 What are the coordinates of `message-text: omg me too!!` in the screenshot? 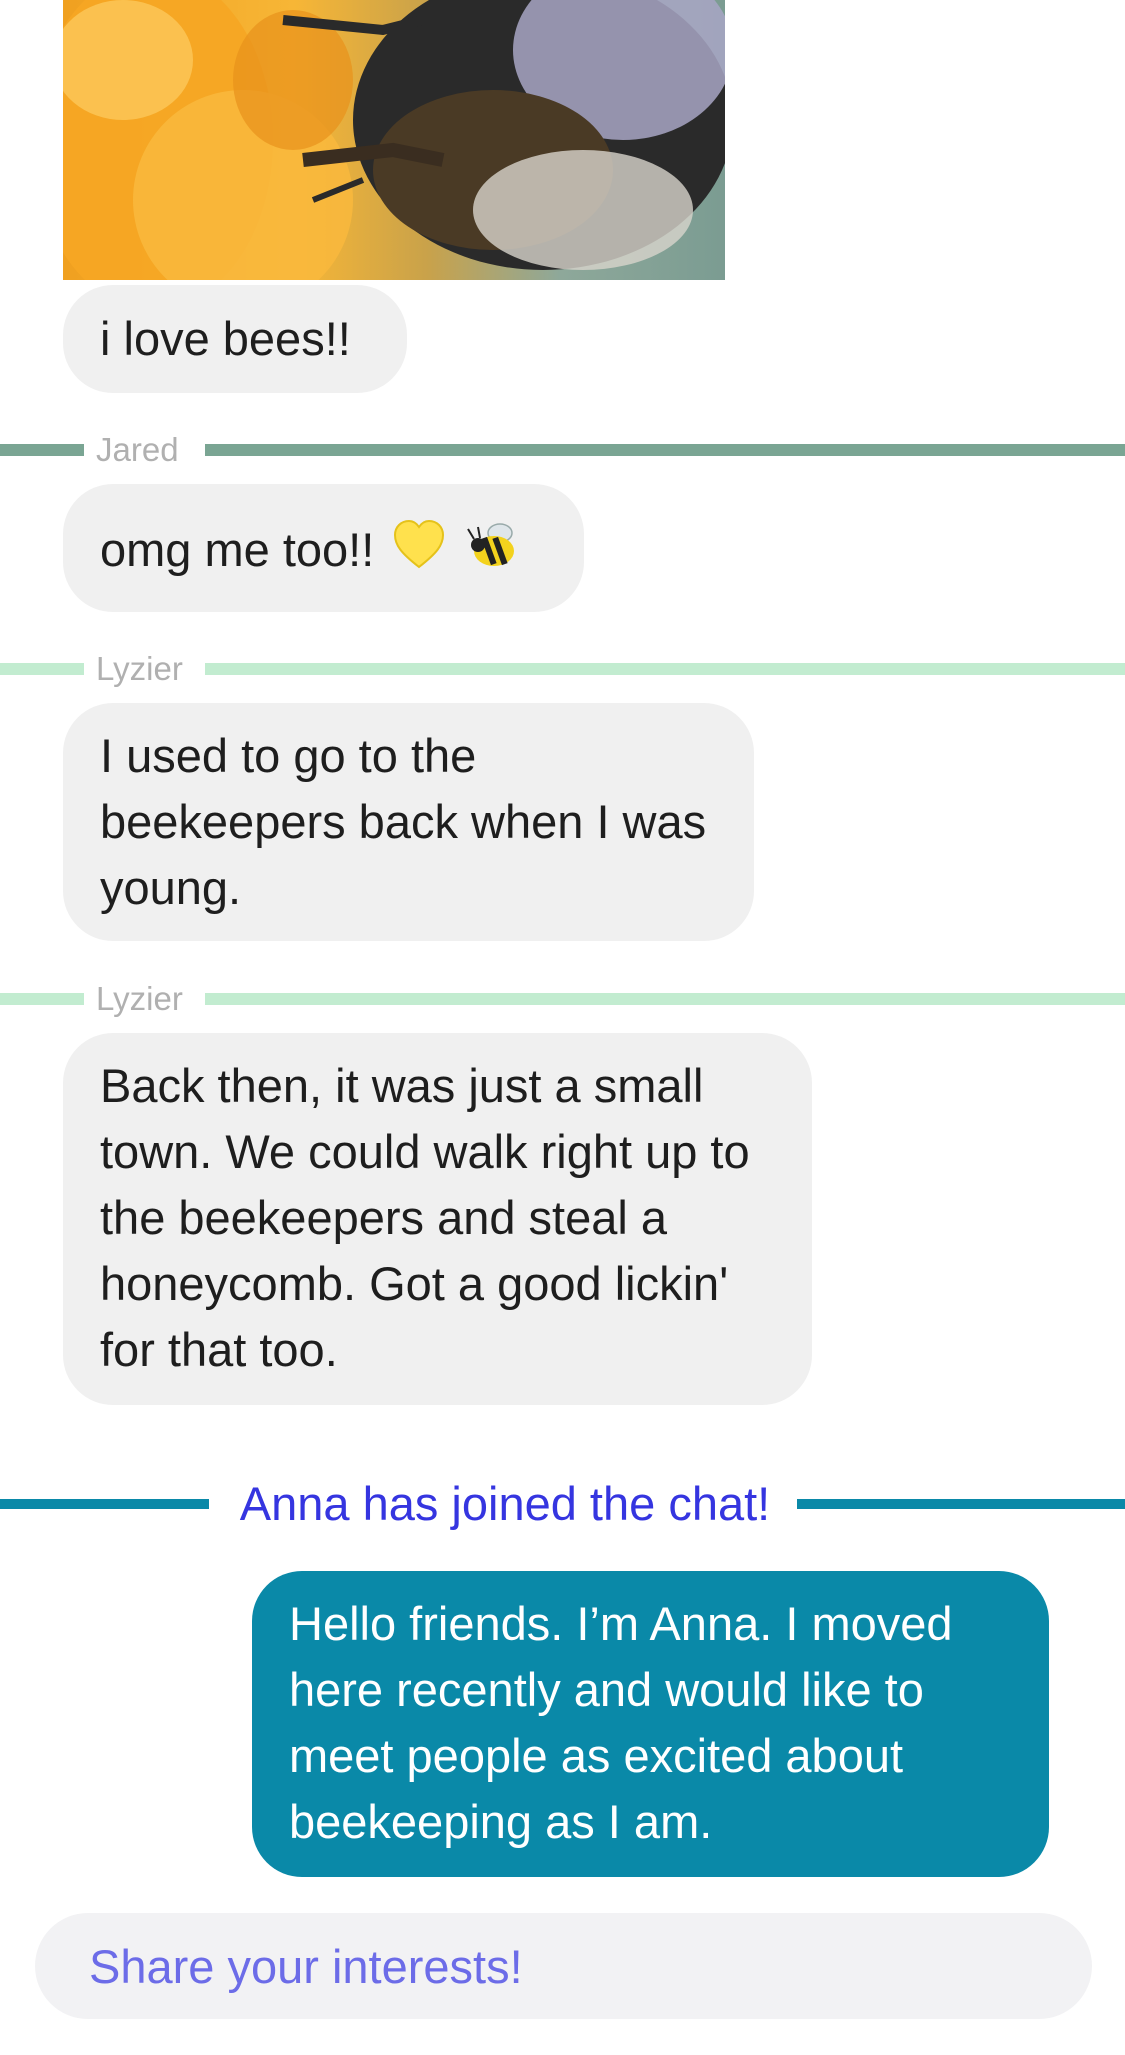 It's located at (237, 549).